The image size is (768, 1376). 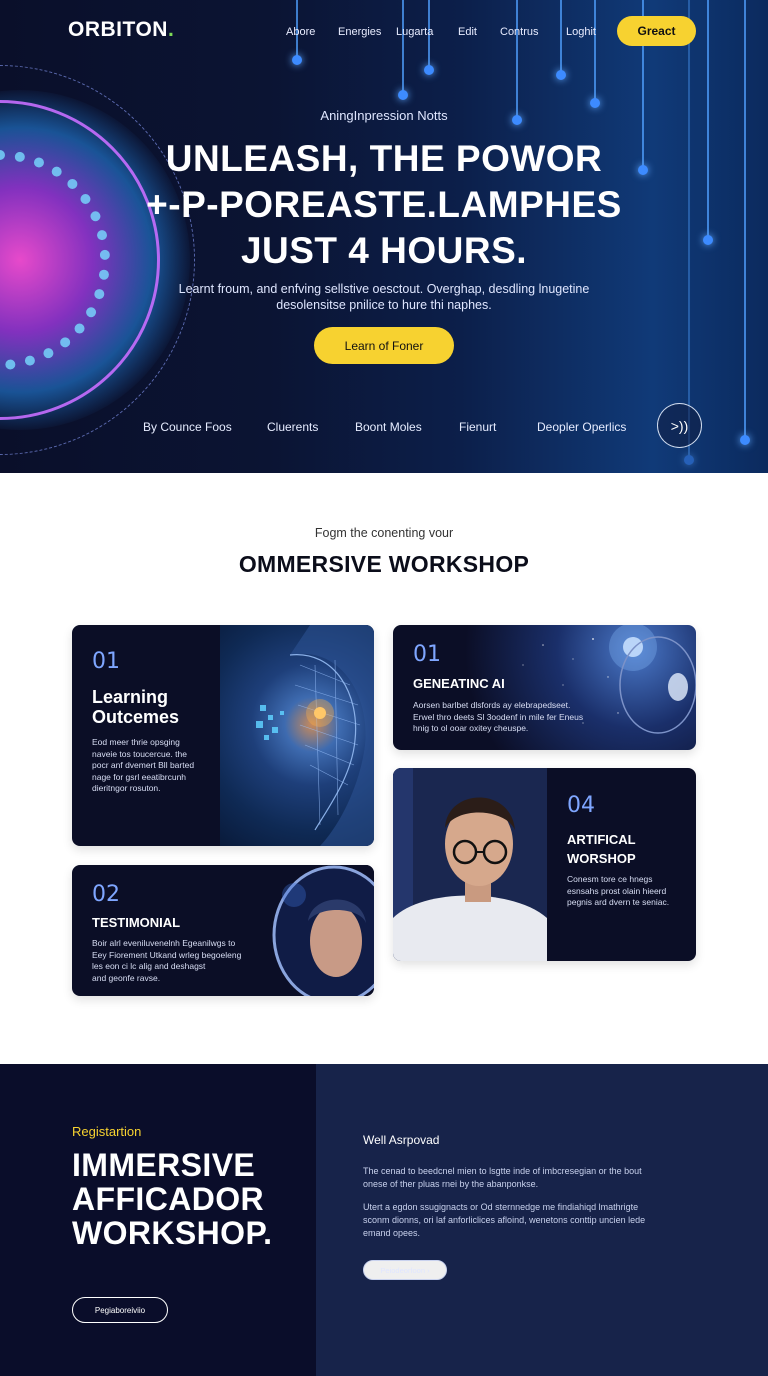 What do you see at coordinates (519, 32) in the screenshot?
I see `nav-item-contrus: Contrus` at bounding box center [519, 32].